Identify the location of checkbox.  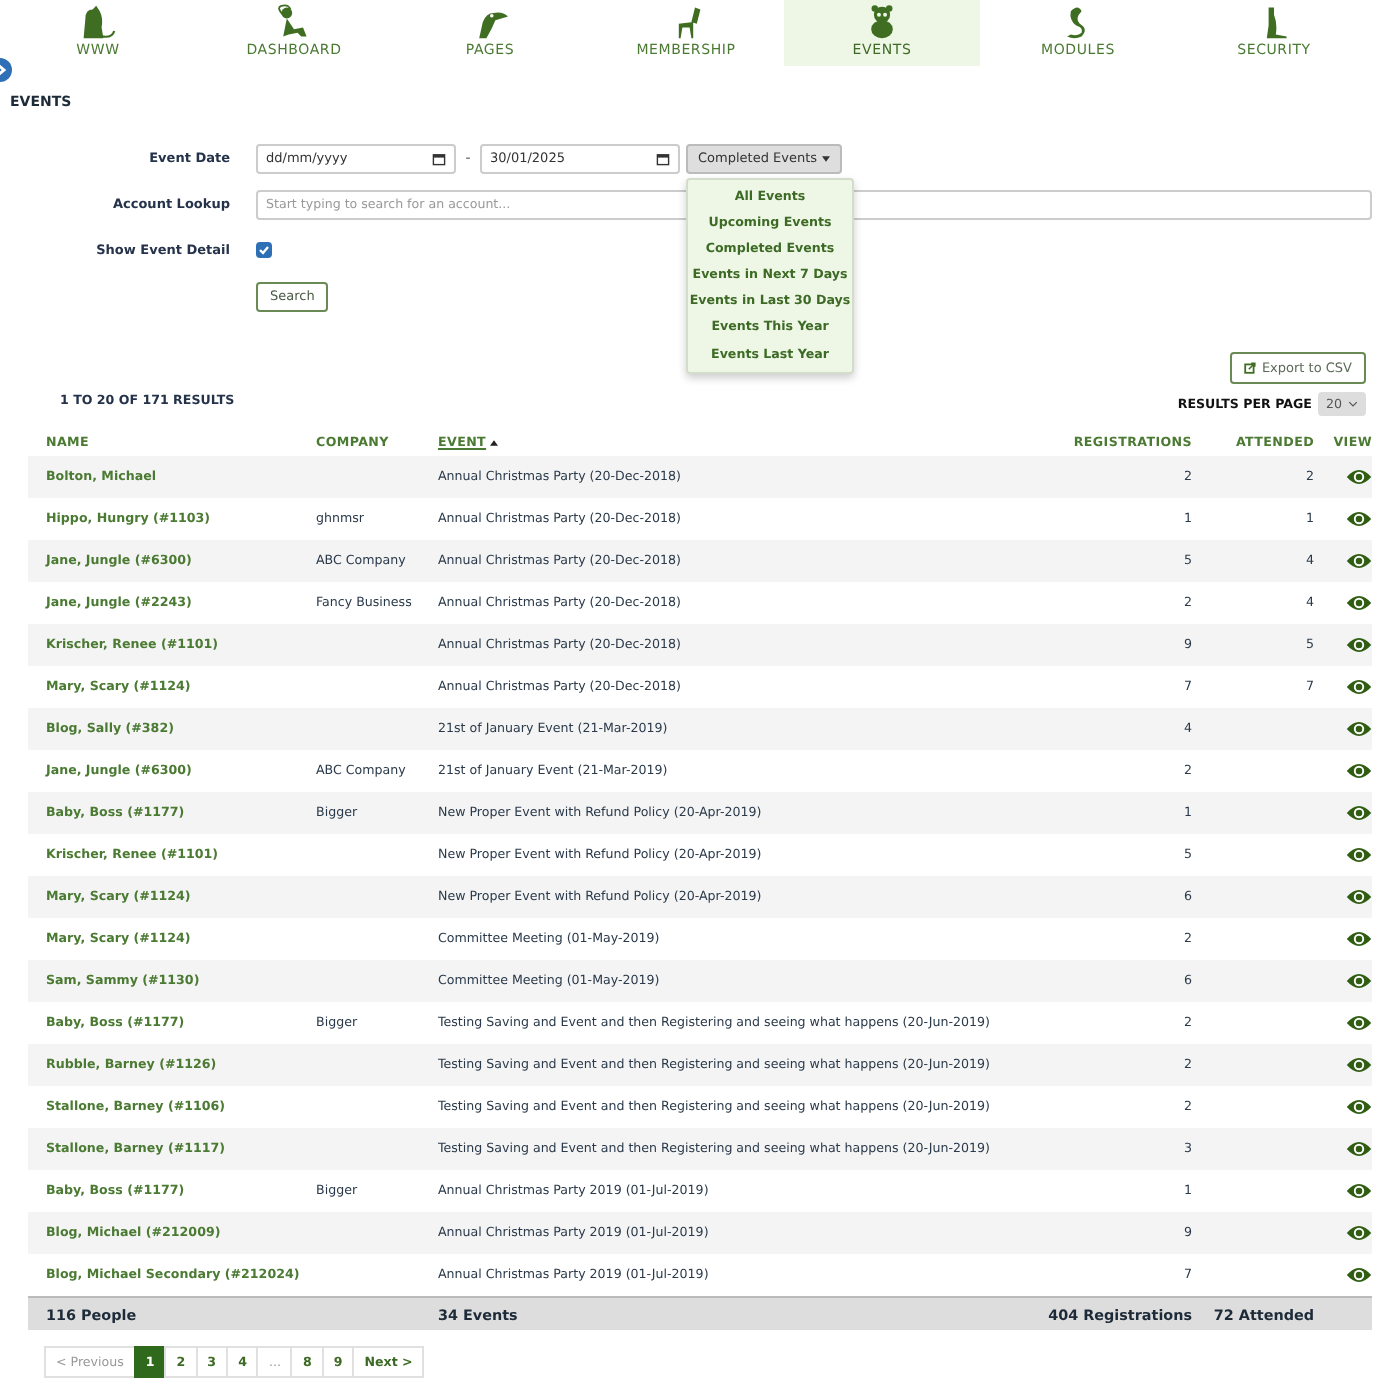
(264, 250).